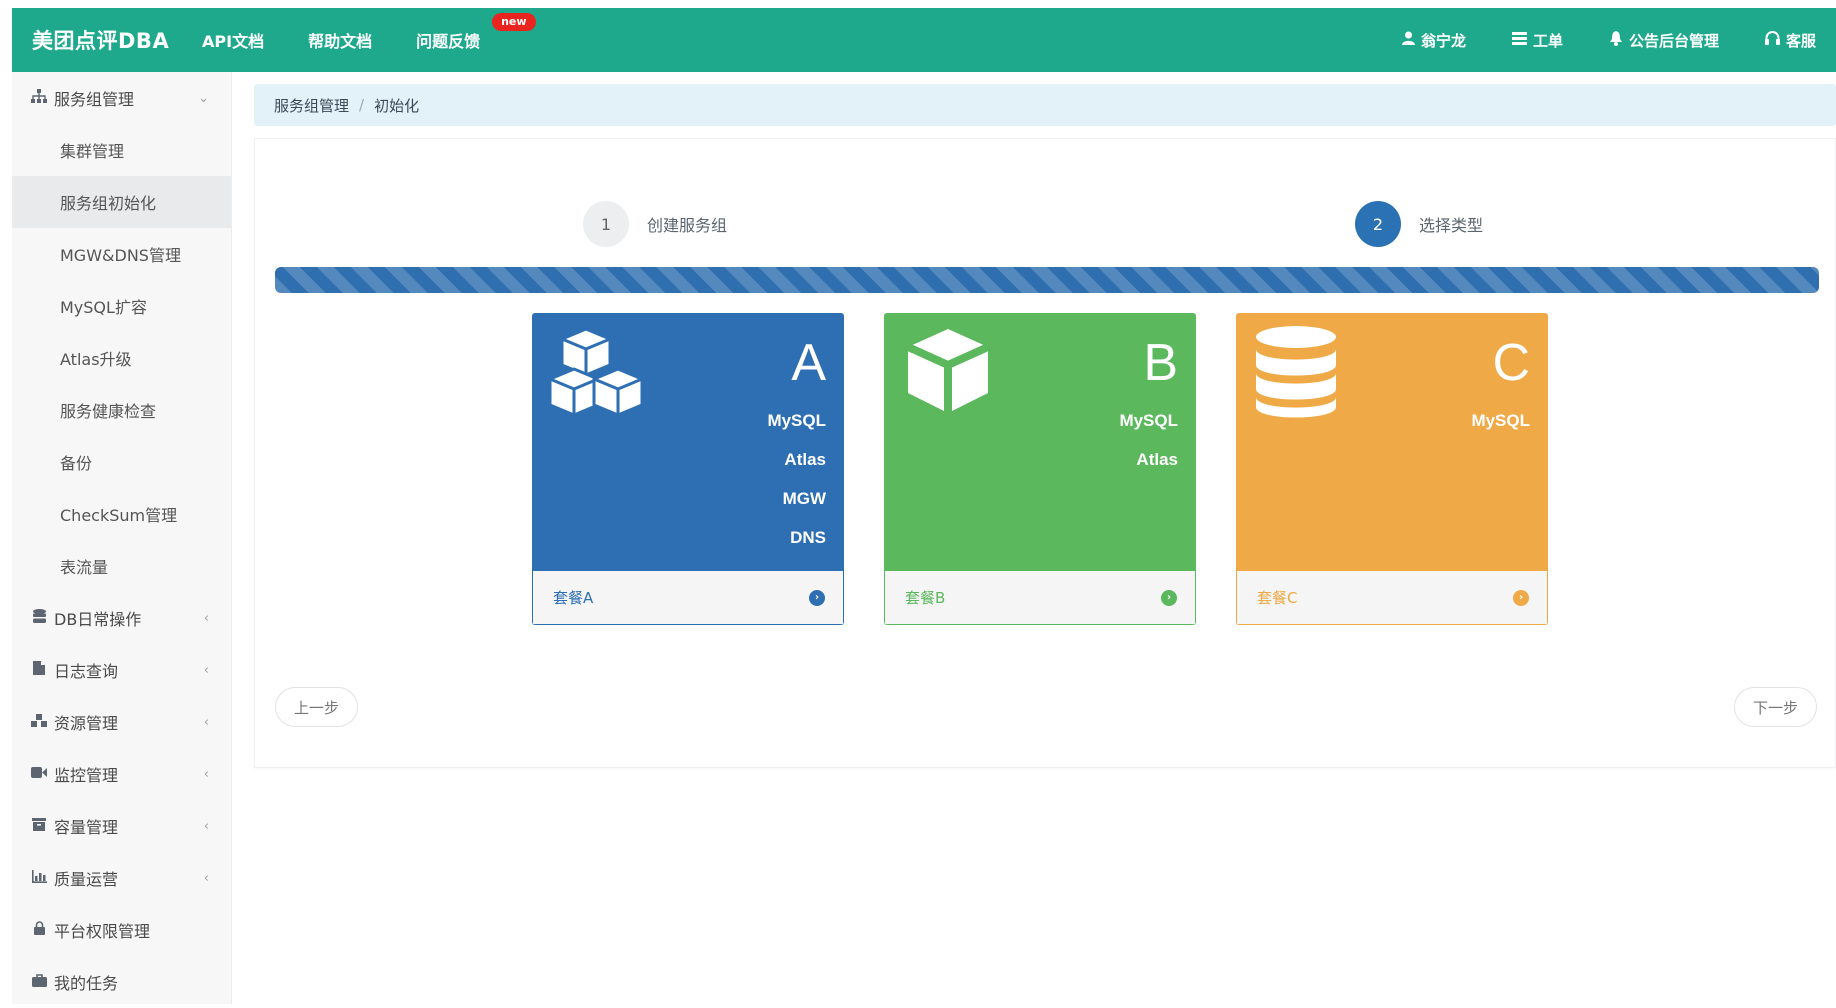  What do you see at coordinates (39, 826) in the screenshot?
I see `archive-icon` at bounding box center [39, 826].